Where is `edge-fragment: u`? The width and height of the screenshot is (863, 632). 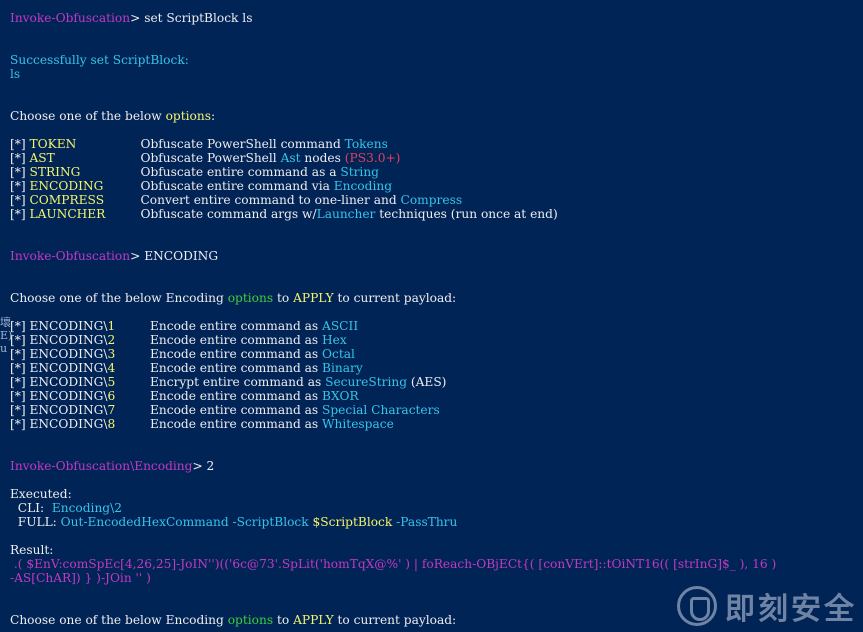
edge-fragment: u is located at coordinates (4, 348).